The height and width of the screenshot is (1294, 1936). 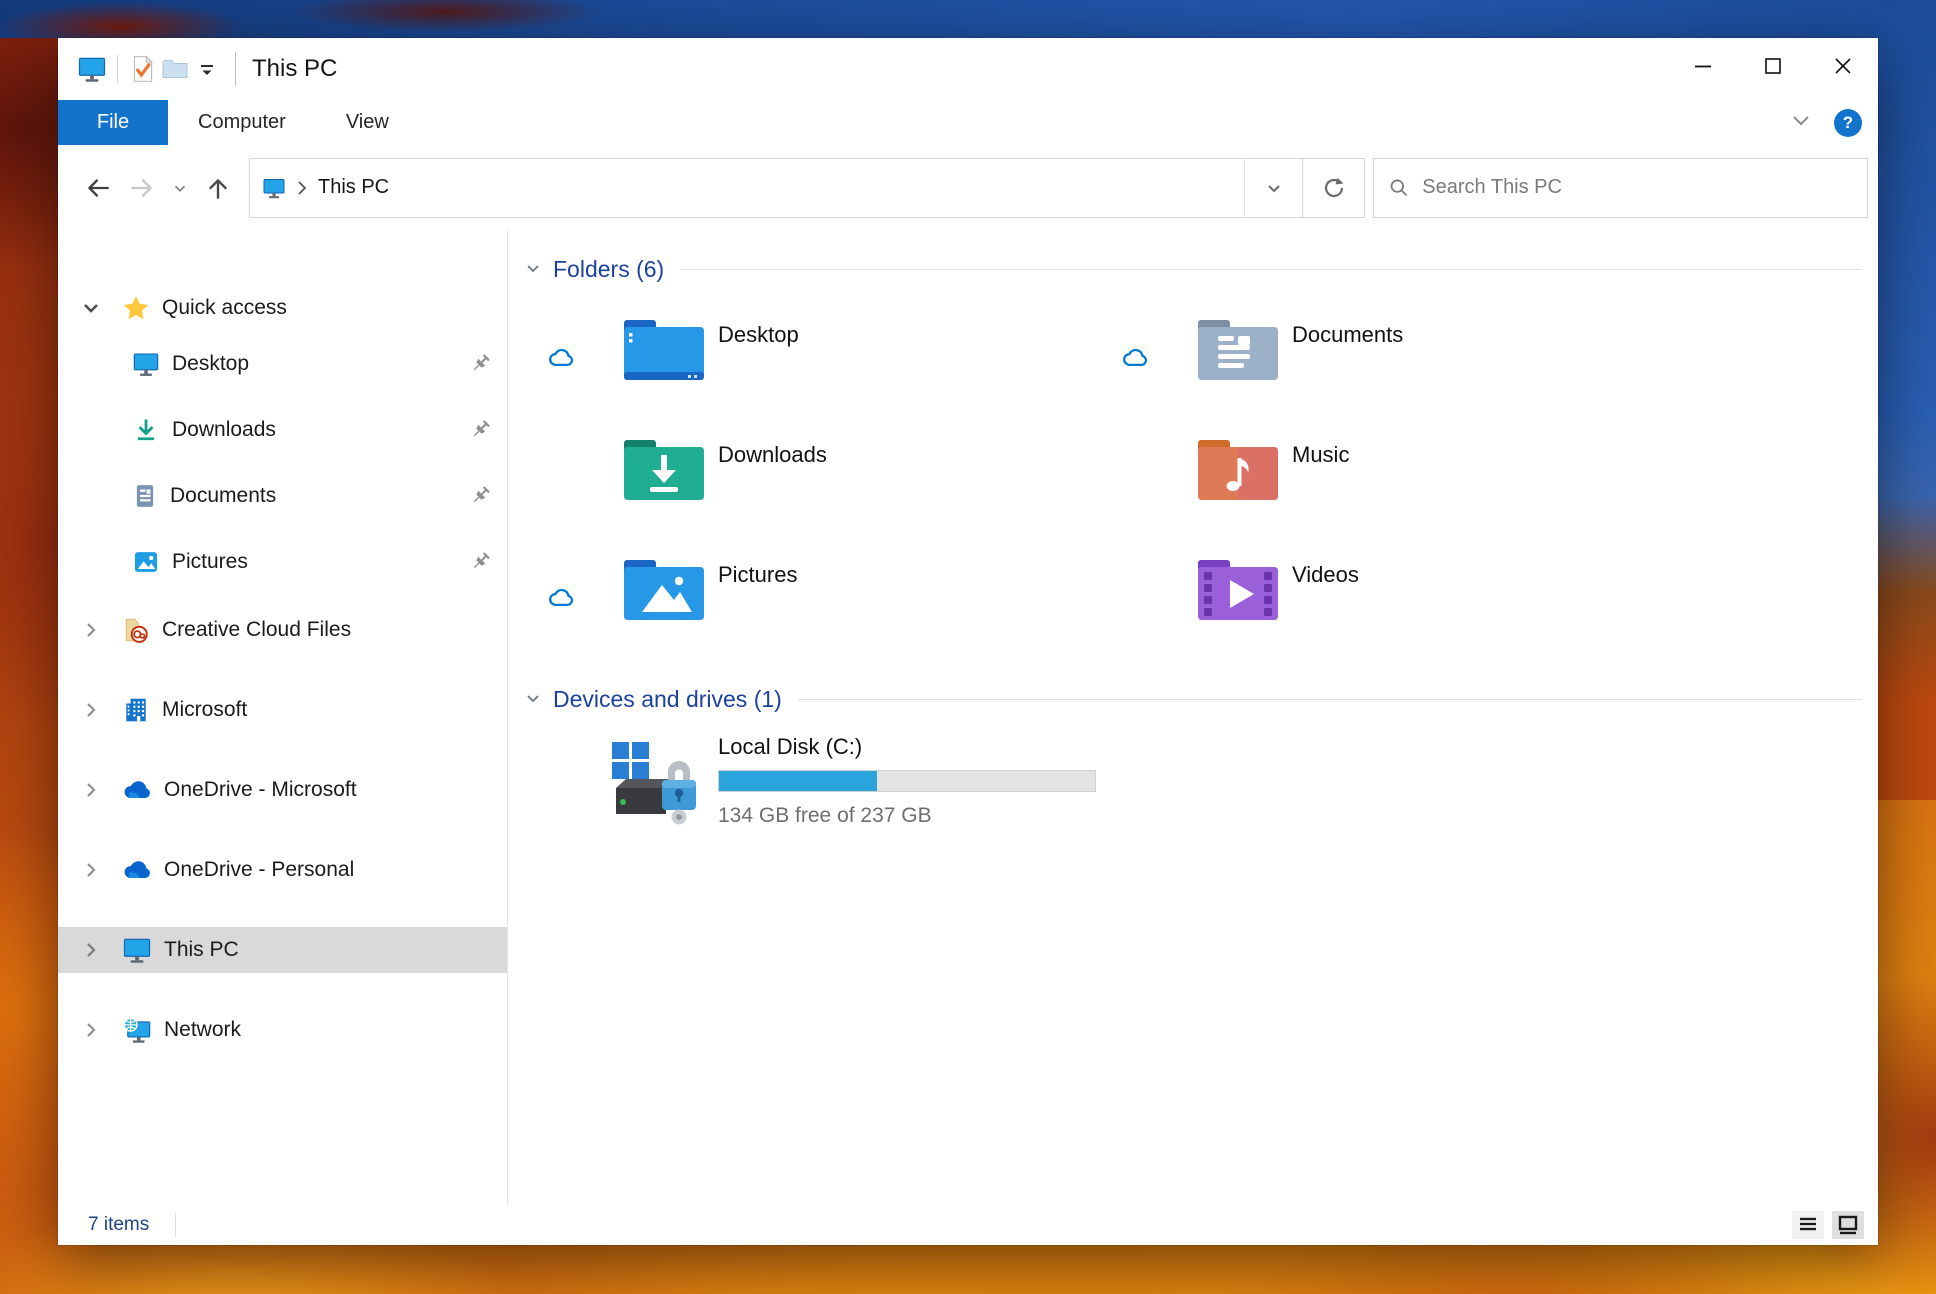 What do you see at coordinates (1808, 1225) in the screenshot?
I see `details-view-button` at bounding box center [1808, 1225].